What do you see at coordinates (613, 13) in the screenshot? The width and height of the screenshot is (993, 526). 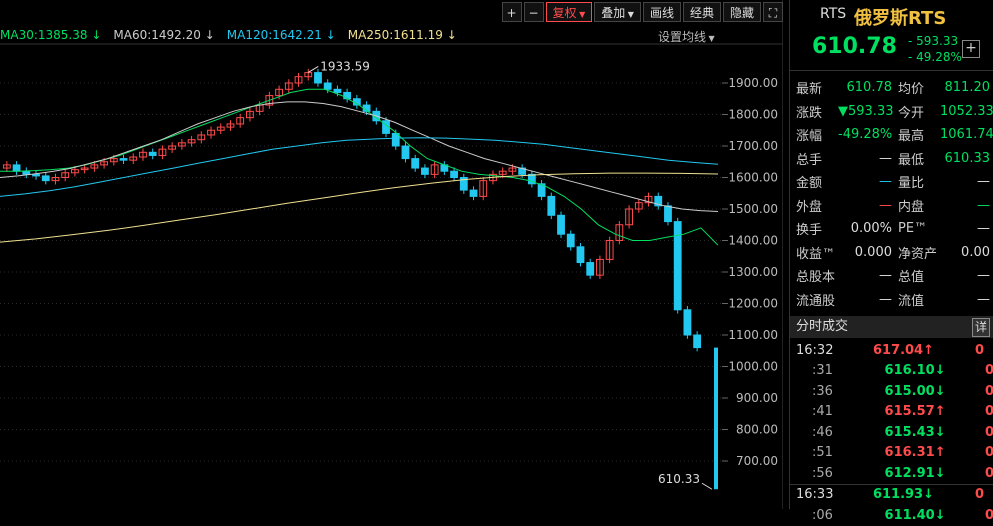 I see `overlay-label: 叠加` at bounding box center [613, 13].